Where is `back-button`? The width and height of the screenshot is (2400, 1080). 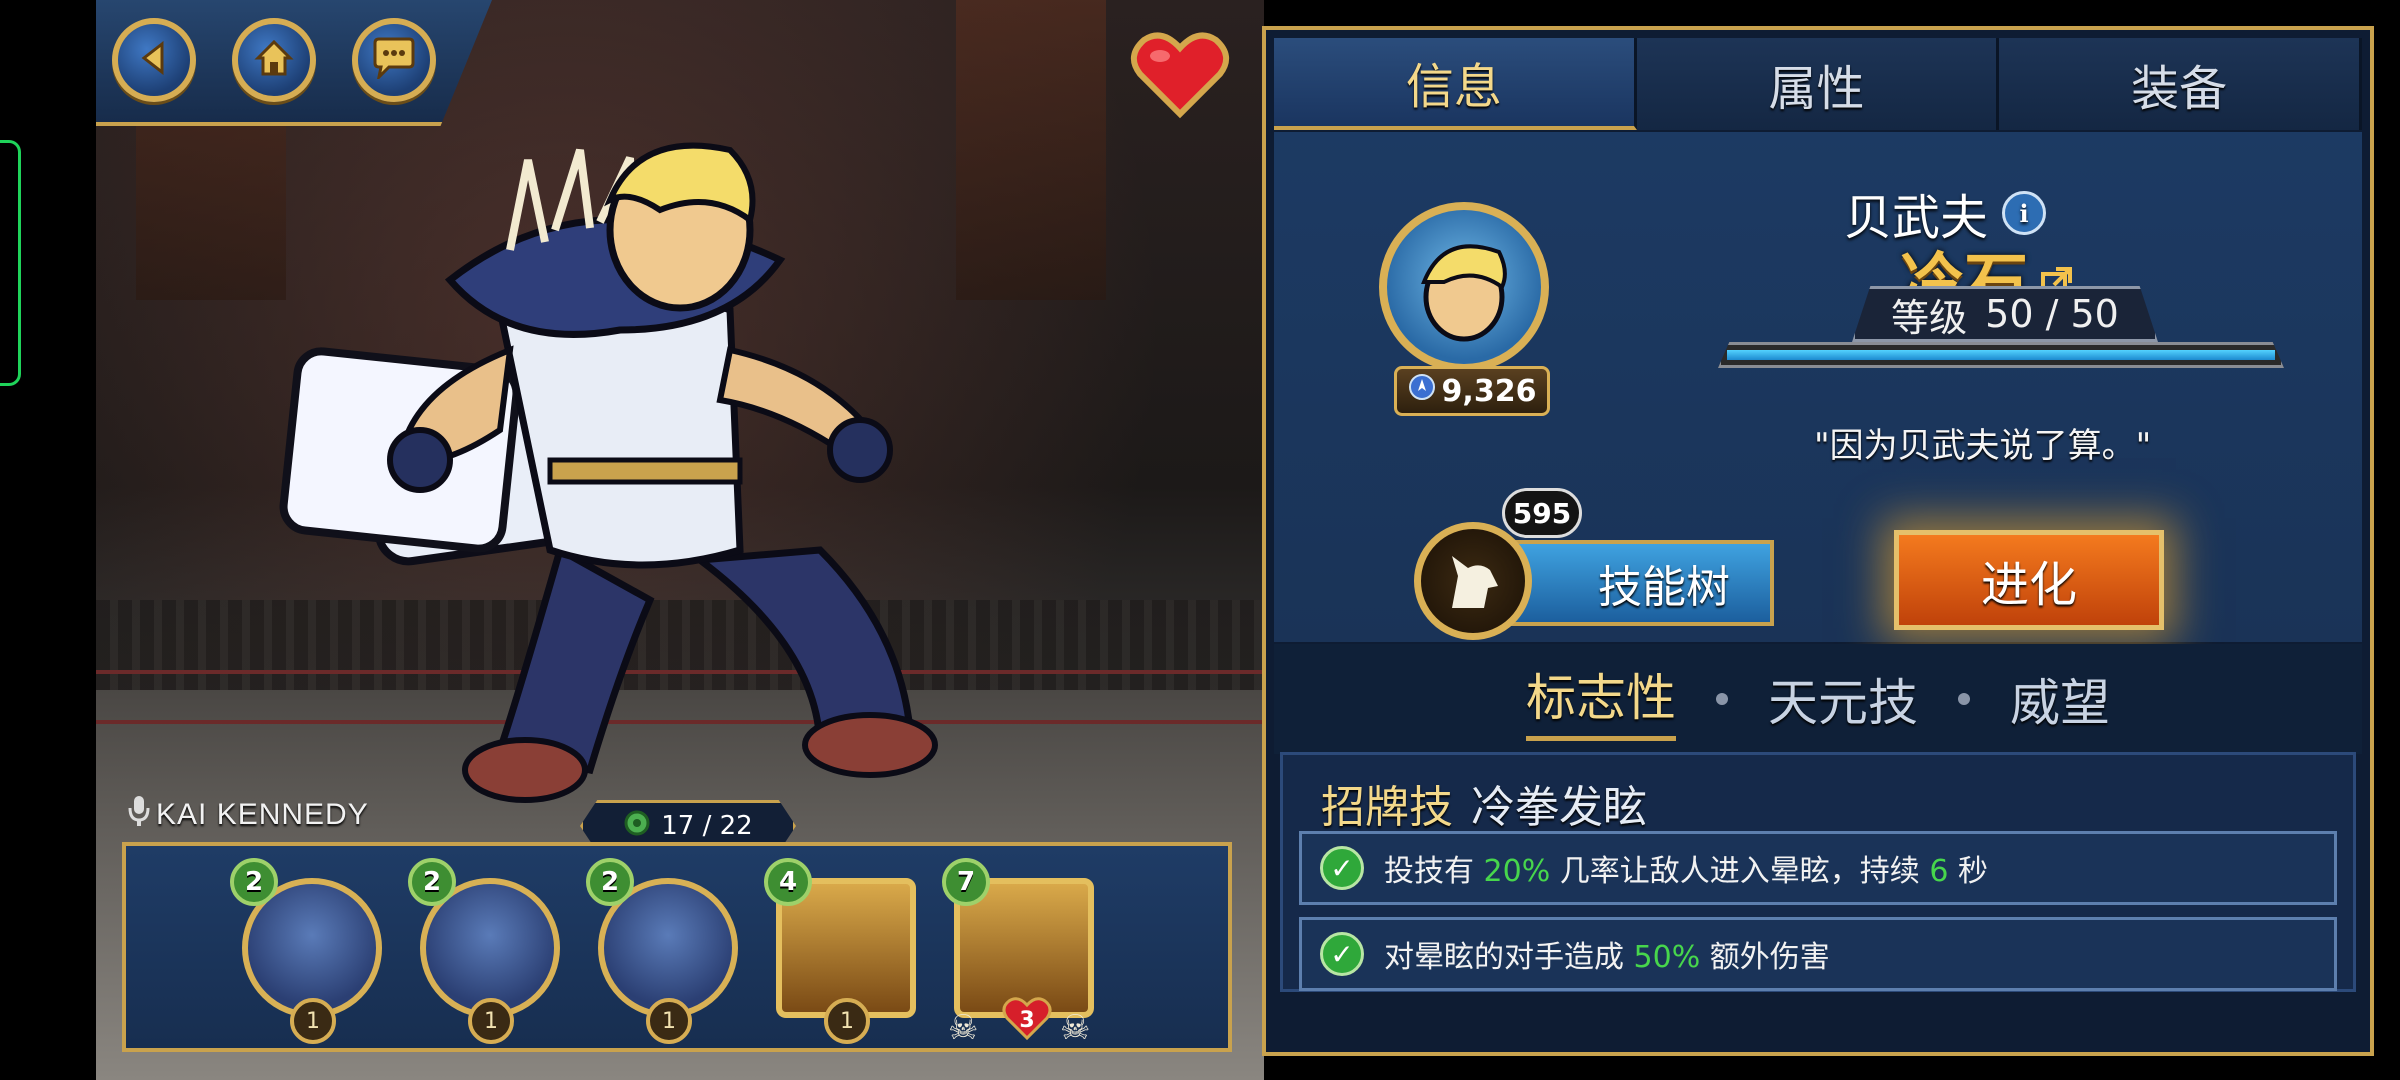 back-button is located at coordinates (154, 60).